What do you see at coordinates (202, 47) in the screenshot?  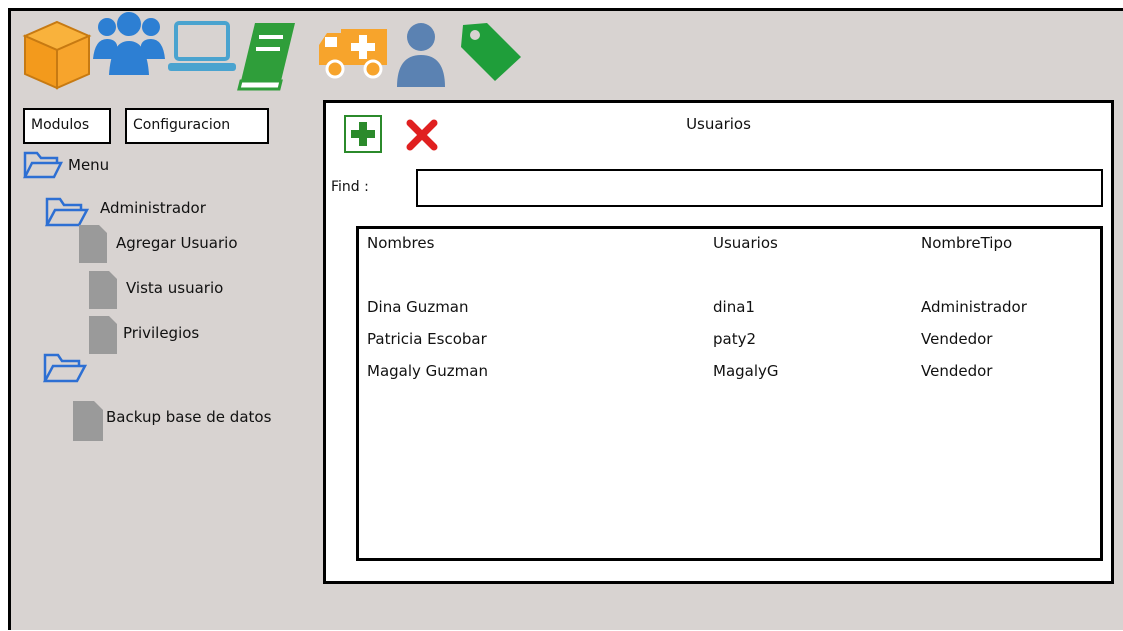 I see `laptop-icon` at bounding box center [202, 47].